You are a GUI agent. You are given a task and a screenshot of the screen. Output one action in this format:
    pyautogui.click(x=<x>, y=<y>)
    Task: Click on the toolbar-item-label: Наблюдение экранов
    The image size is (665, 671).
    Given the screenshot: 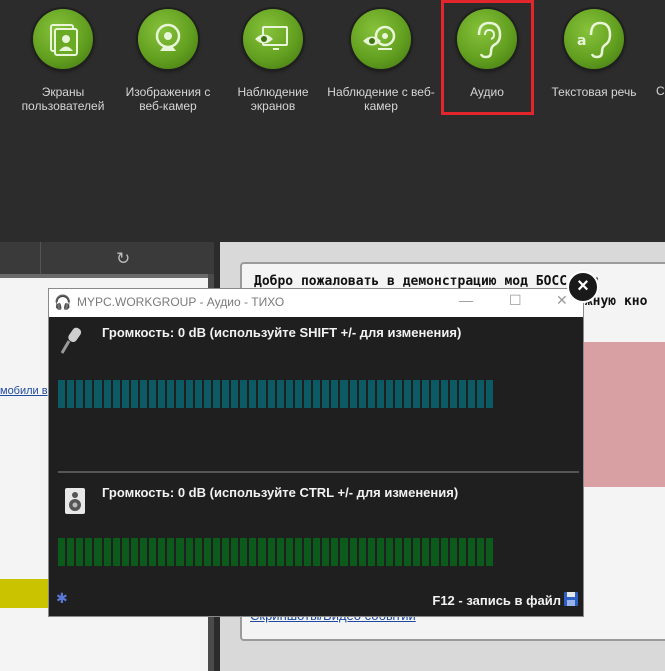 What is the action you would take?
    pyautogui.click(x=273, y=99)
    